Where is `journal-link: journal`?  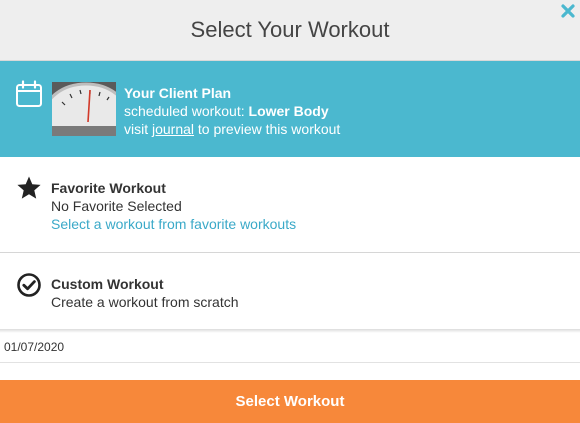
journal-link: journal is located at coordinates (173, 129).